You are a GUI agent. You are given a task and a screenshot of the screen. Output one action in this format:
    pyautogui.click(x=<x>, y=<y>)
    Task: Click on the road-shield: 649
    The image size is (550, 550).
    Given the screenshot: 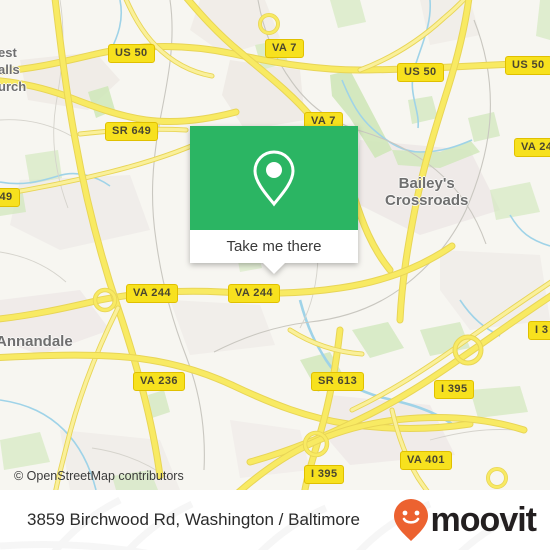 What is the action you would take?
    pyautogui.click(x=10, y=197)
    